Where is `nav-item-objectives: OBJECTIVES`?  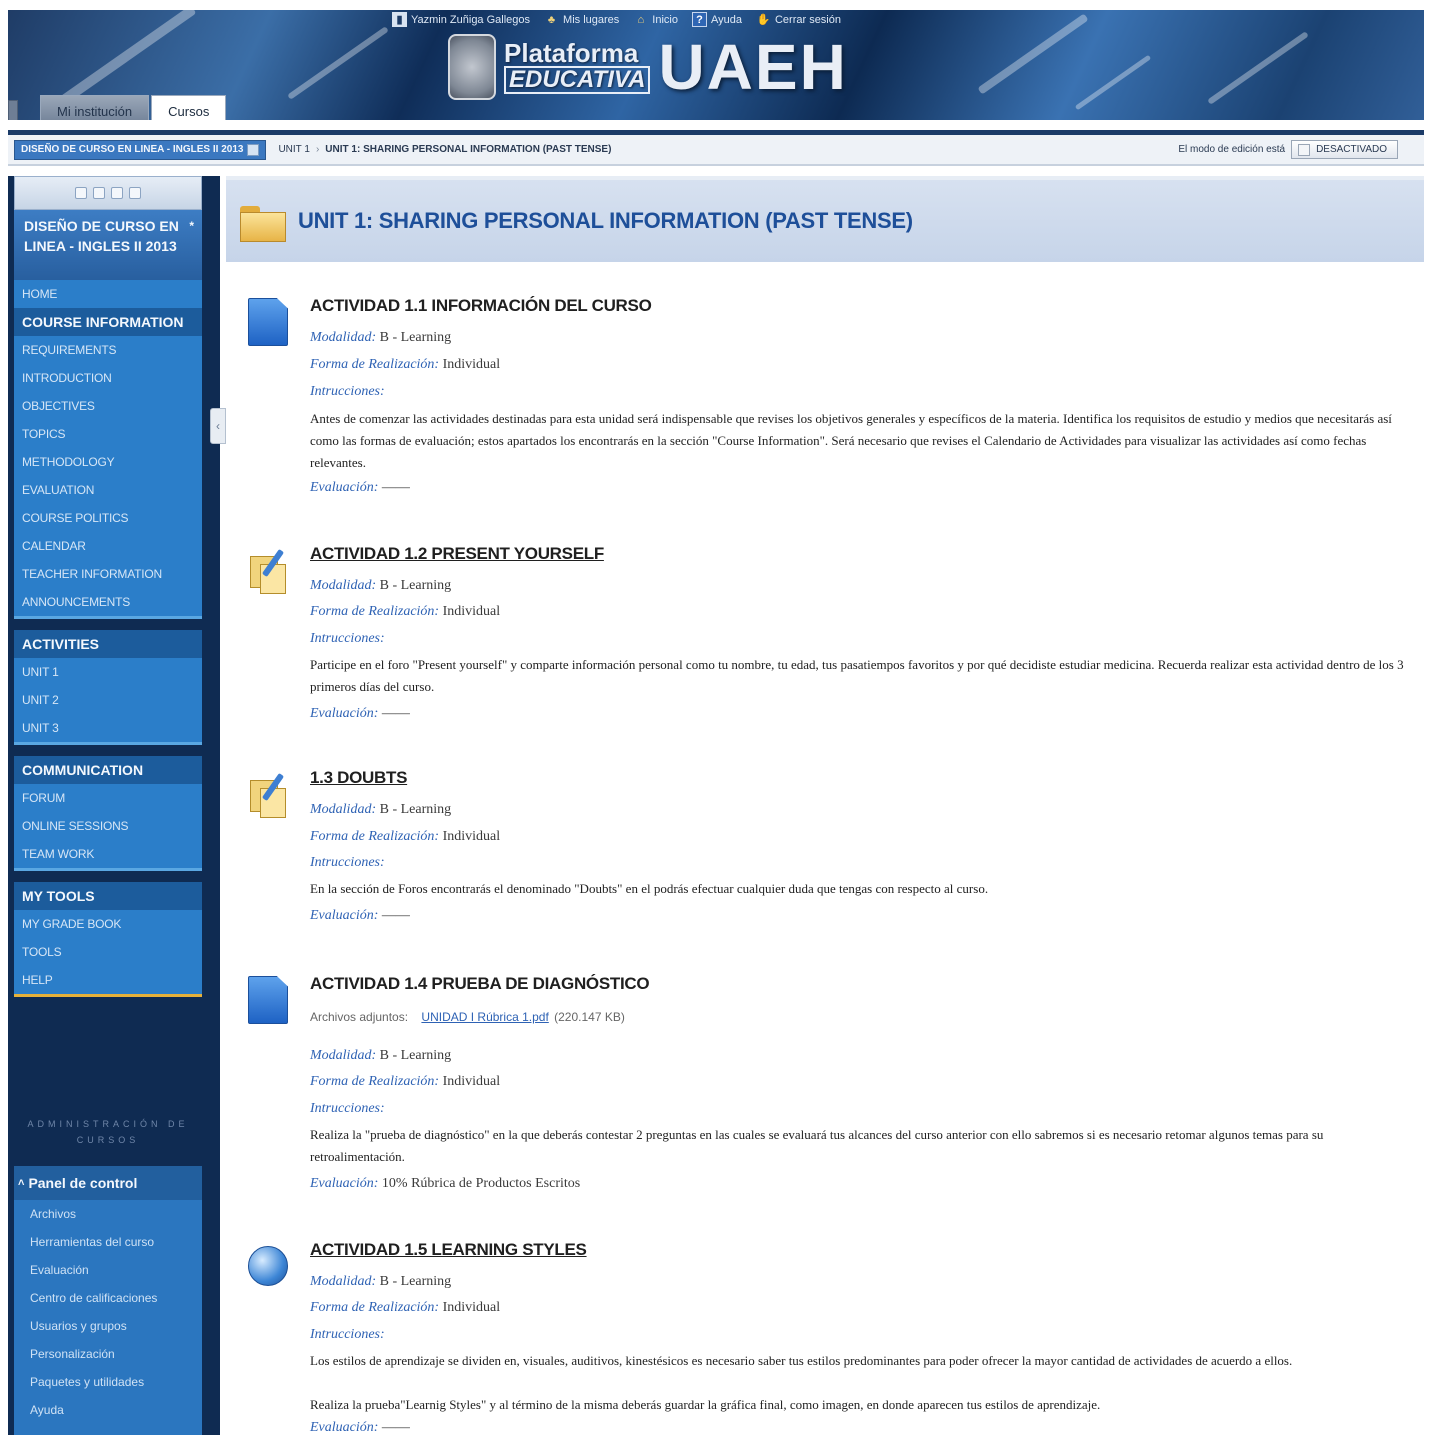
nav-item-objectives: OBJECTIVES is located at coordinates (108, 406).